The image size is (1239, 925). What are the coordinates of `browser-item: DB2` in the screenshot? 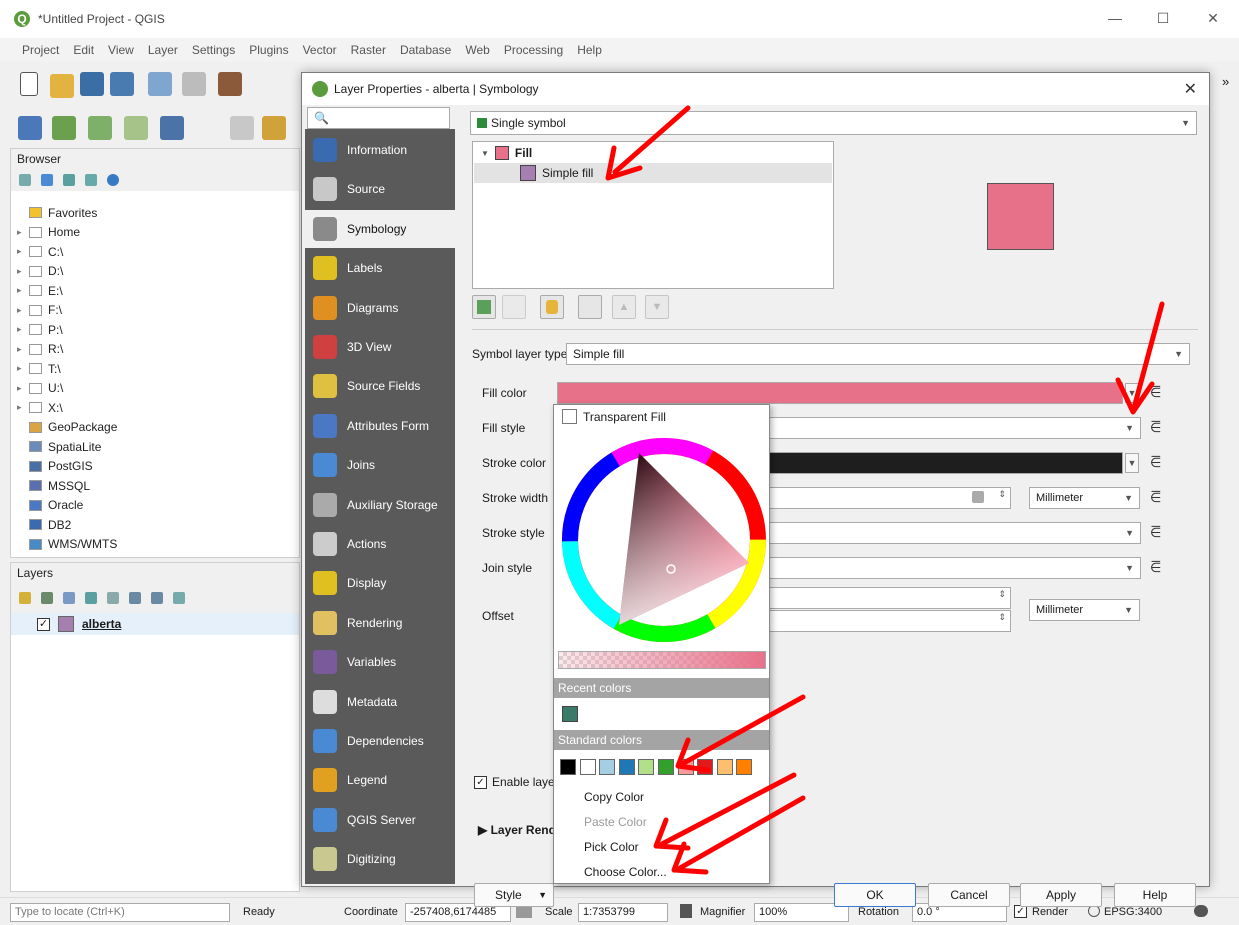 It's located at (155, 525).